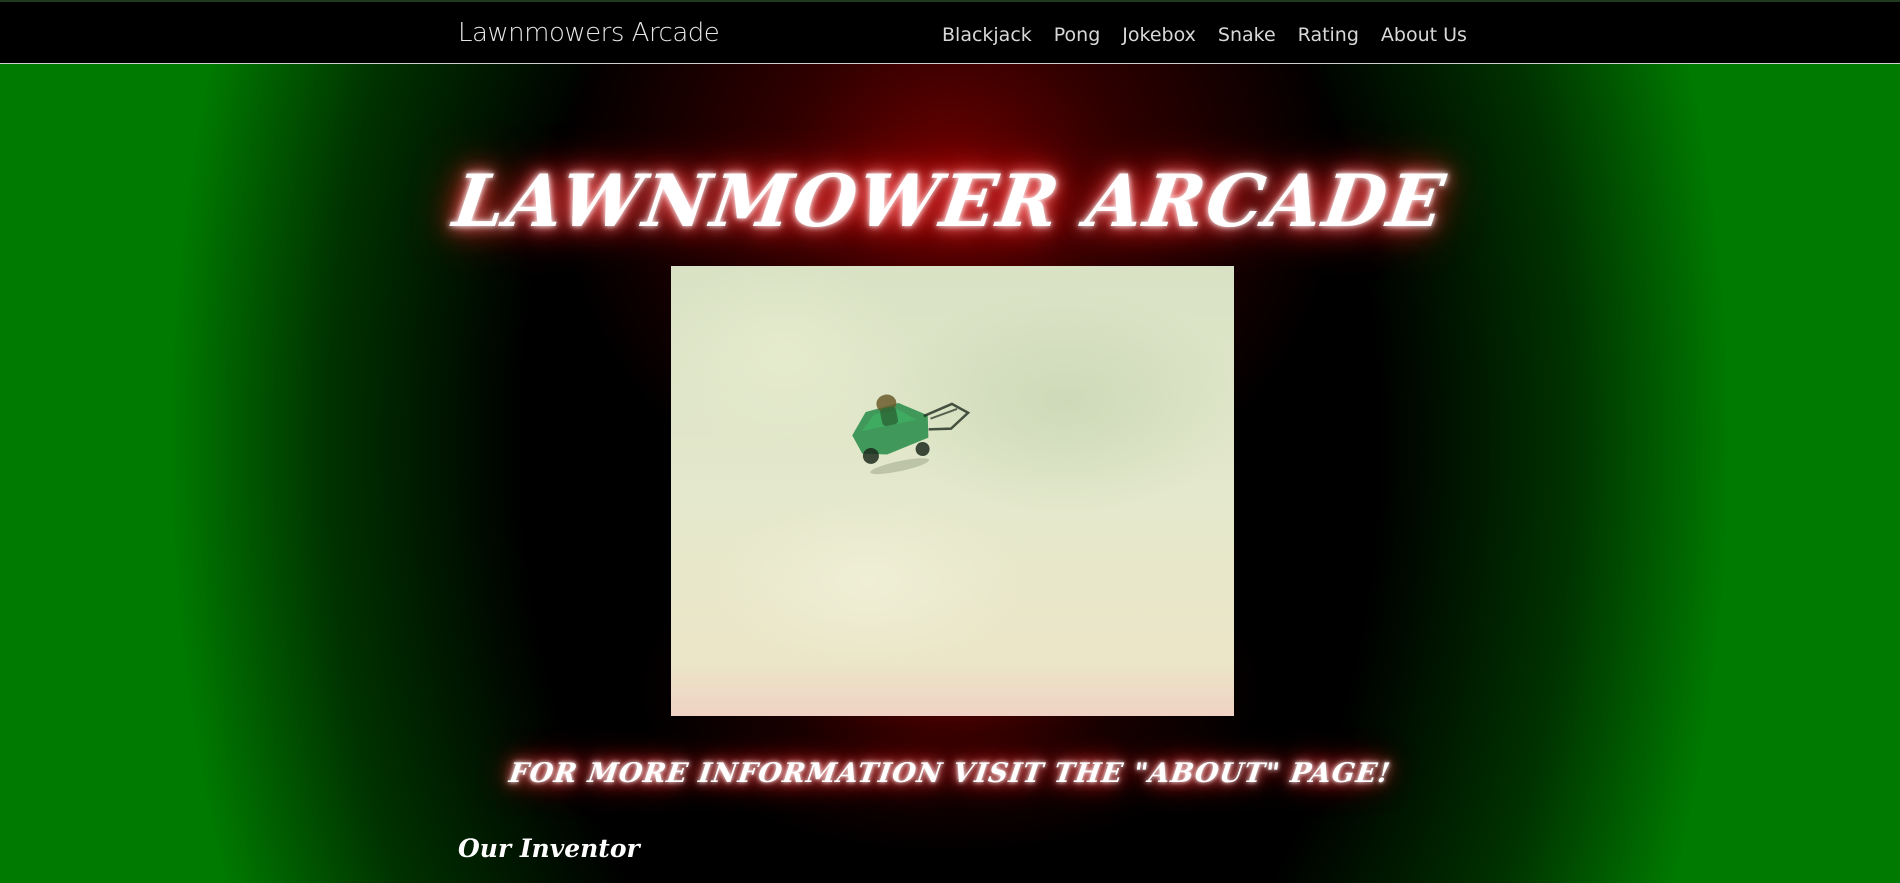 This screenshot has height=883, width=1900. I want to click on nav-item-rating: Rating, so click(1328, 35).